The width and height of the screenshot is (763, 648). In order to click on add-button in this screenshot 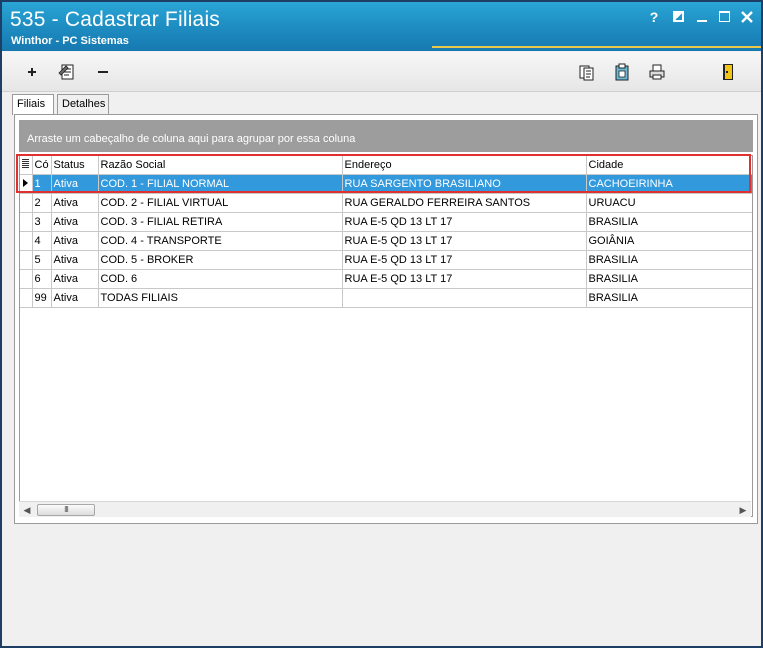, I will do `click(32, 72)`.